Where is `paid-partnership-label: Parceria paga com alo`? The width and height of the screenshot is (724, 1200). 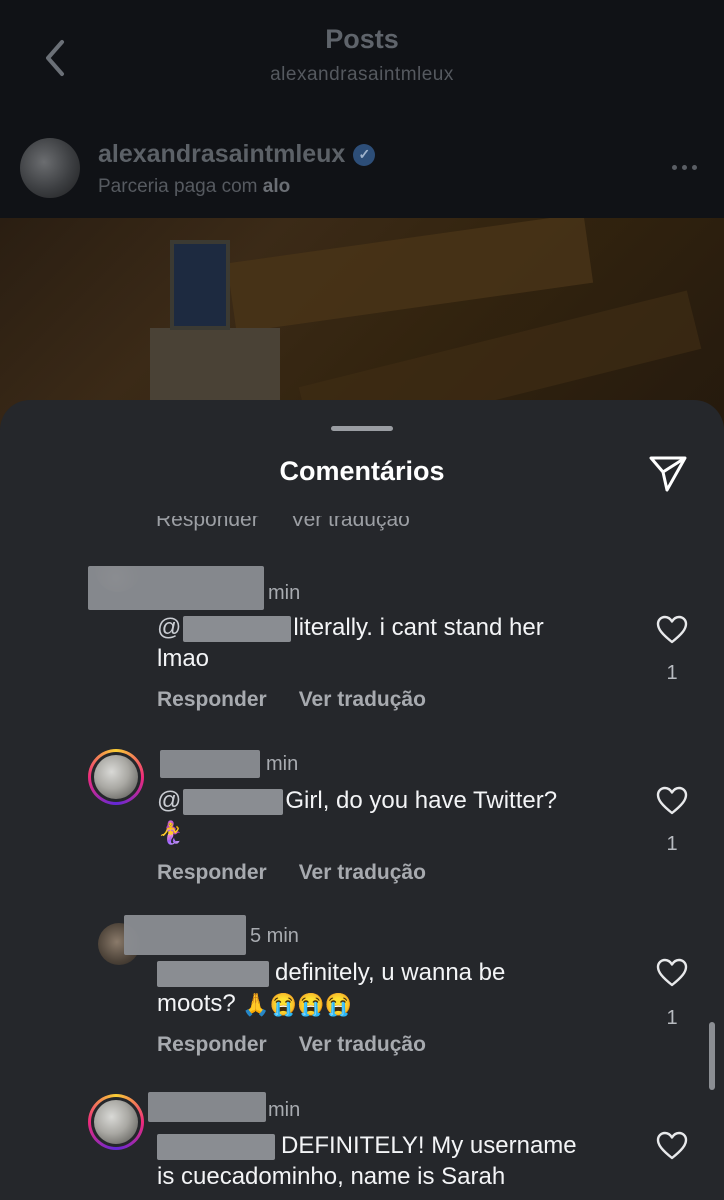
paid-partnership-label: Parceria paga com alo is located at coordinates (194, 187).